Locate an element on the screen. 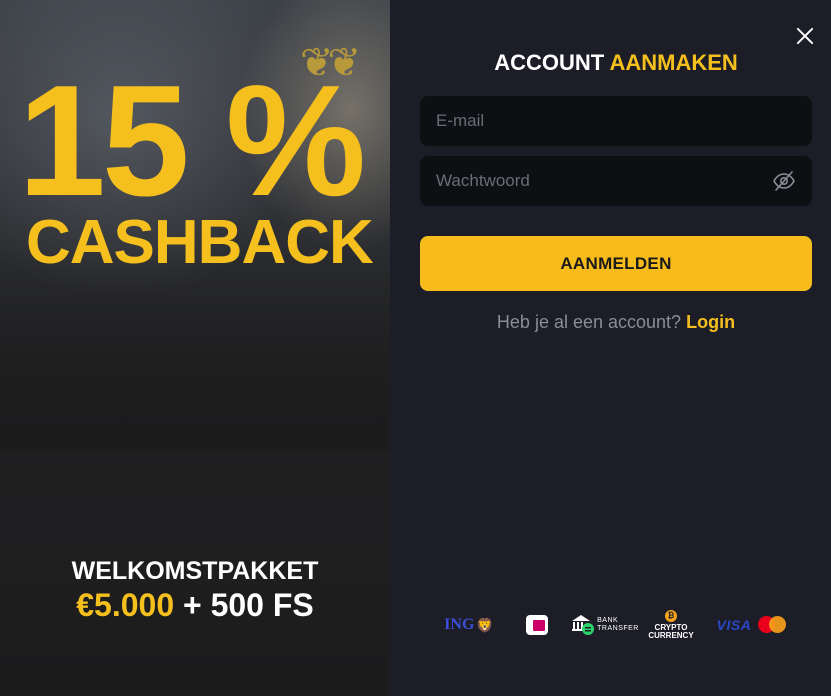  eye-slash-icon is located at coordinates (784, 181).